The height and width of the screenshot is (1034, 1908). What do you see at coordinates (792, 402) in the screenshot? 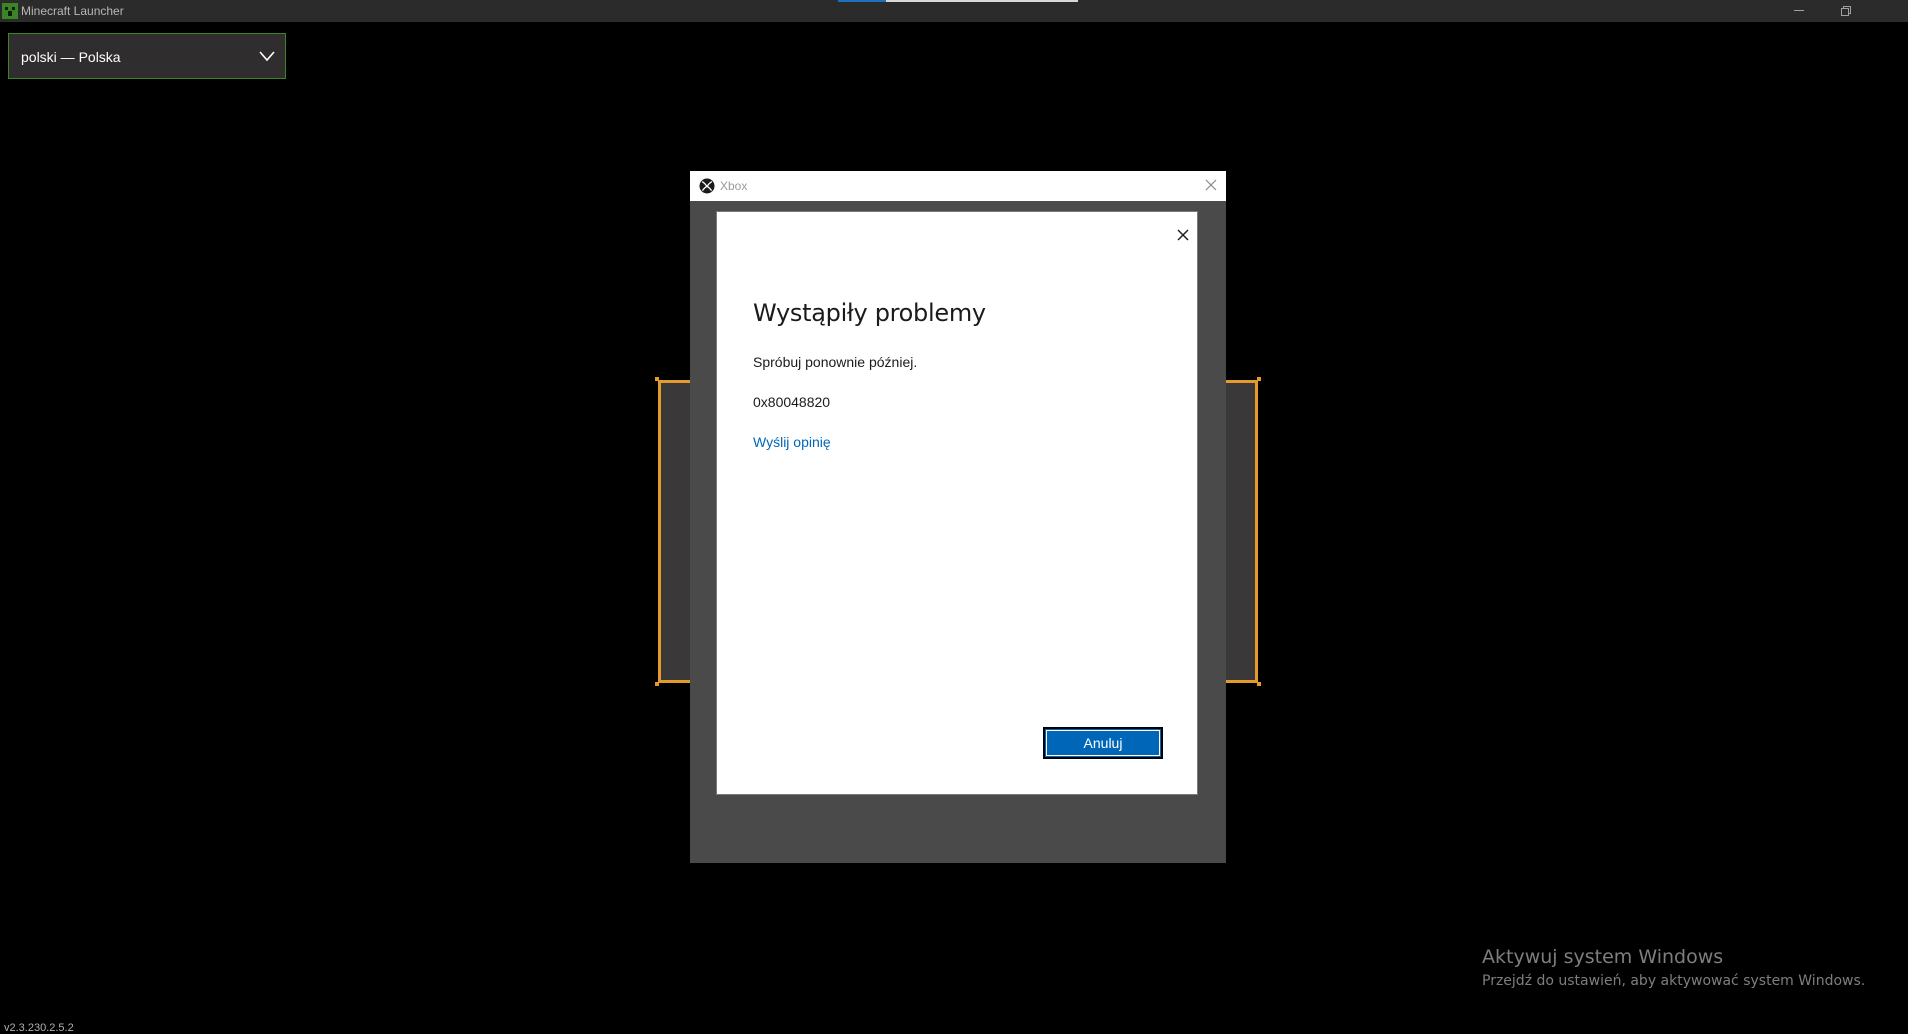
I see `error-code: 0x80048820` at bounding box center [792, 402].